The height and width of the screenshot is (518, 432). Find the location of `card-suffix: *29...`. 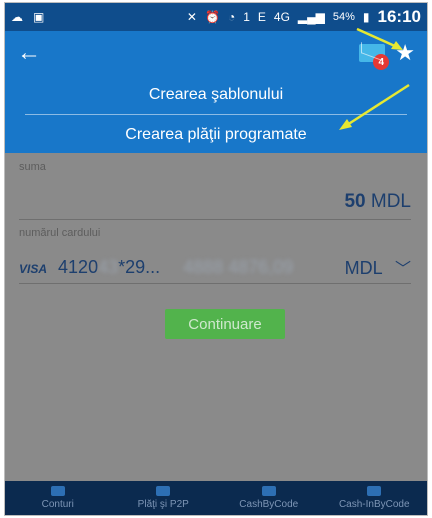

card-suffix: *29... is located at coordinates (139, 266).